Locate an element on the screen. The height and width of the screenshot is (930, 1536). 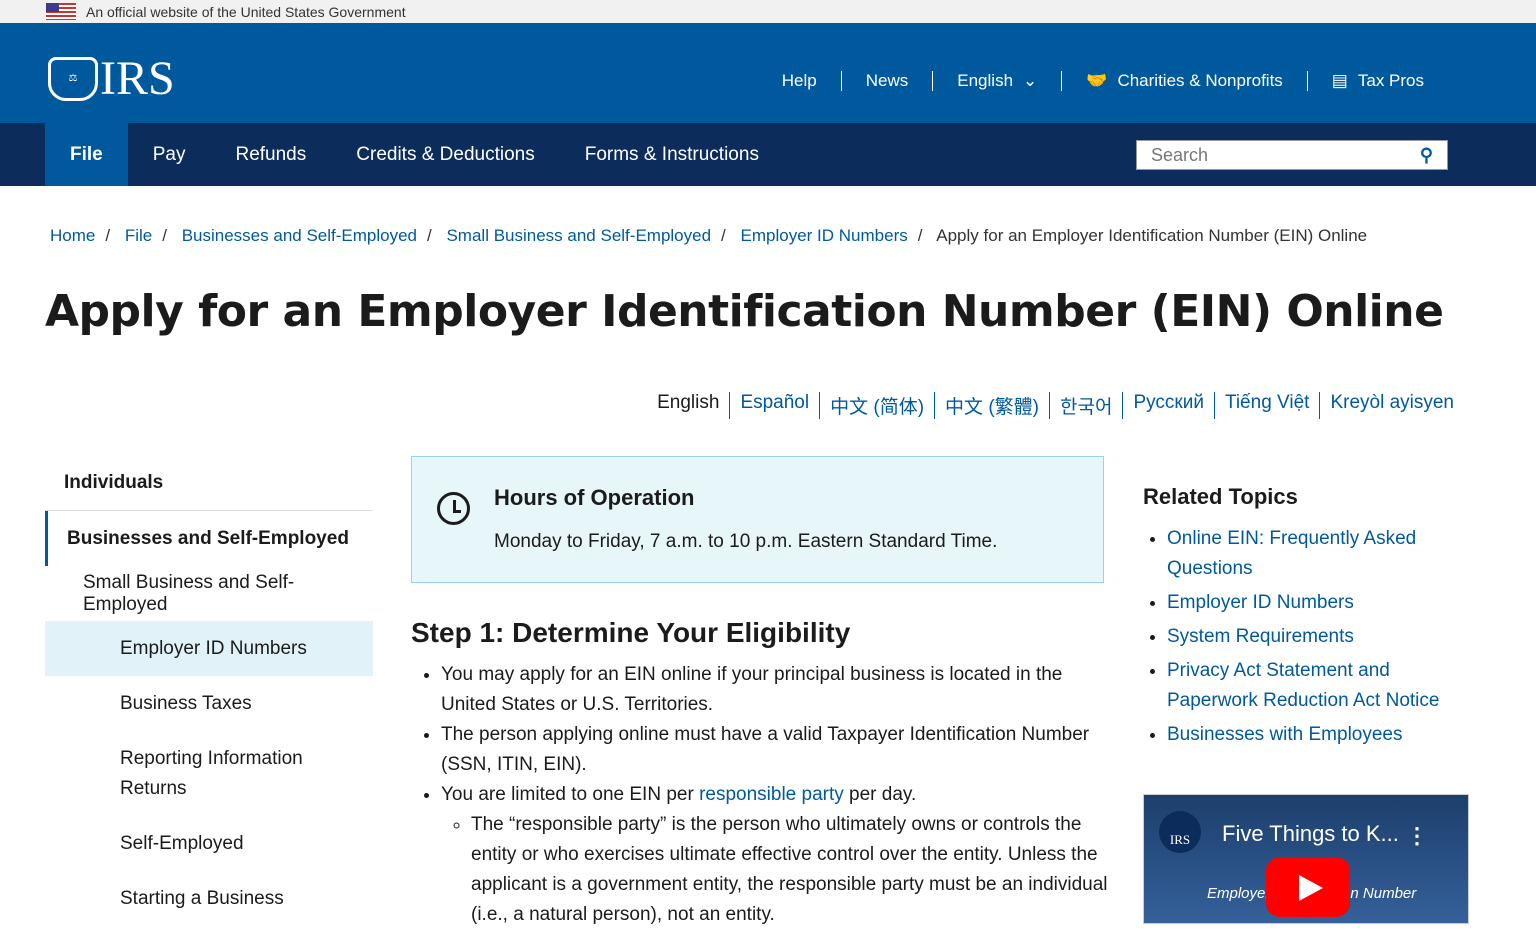
language-dropdown: English ⌄ is located at coordinates (996, 81).